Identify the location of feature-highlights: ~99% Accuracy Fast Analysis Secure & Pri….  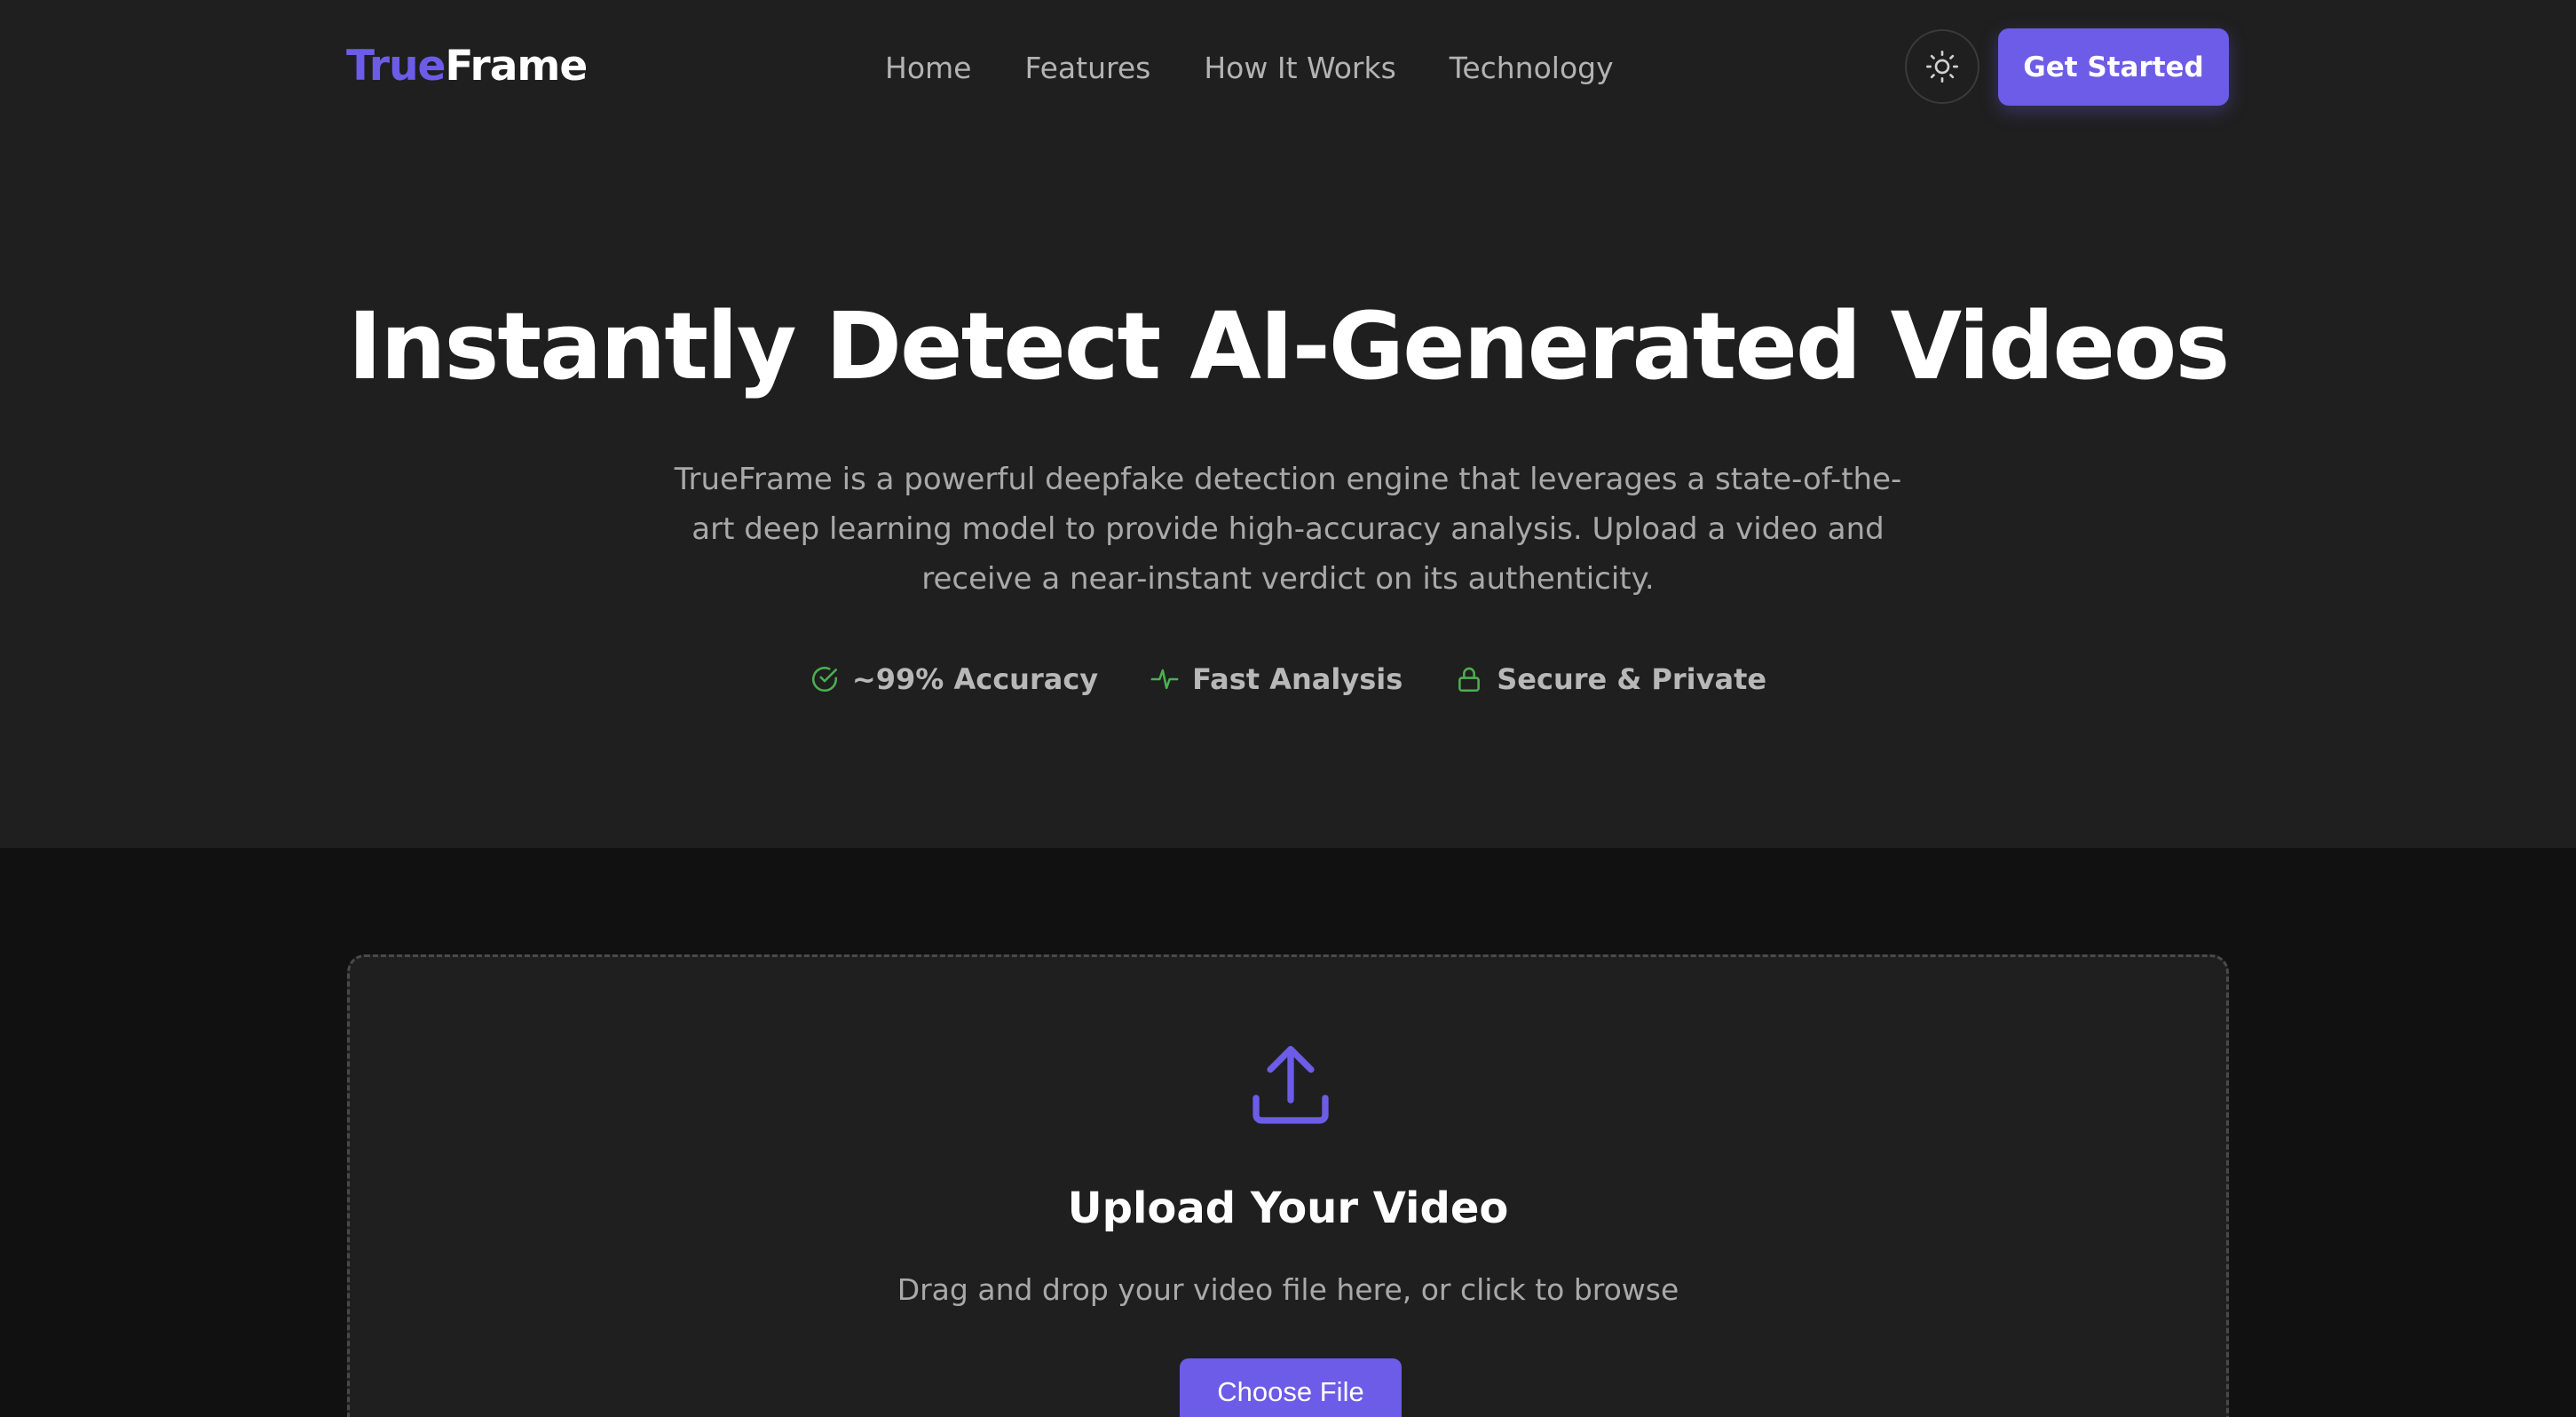
(1288, 679).